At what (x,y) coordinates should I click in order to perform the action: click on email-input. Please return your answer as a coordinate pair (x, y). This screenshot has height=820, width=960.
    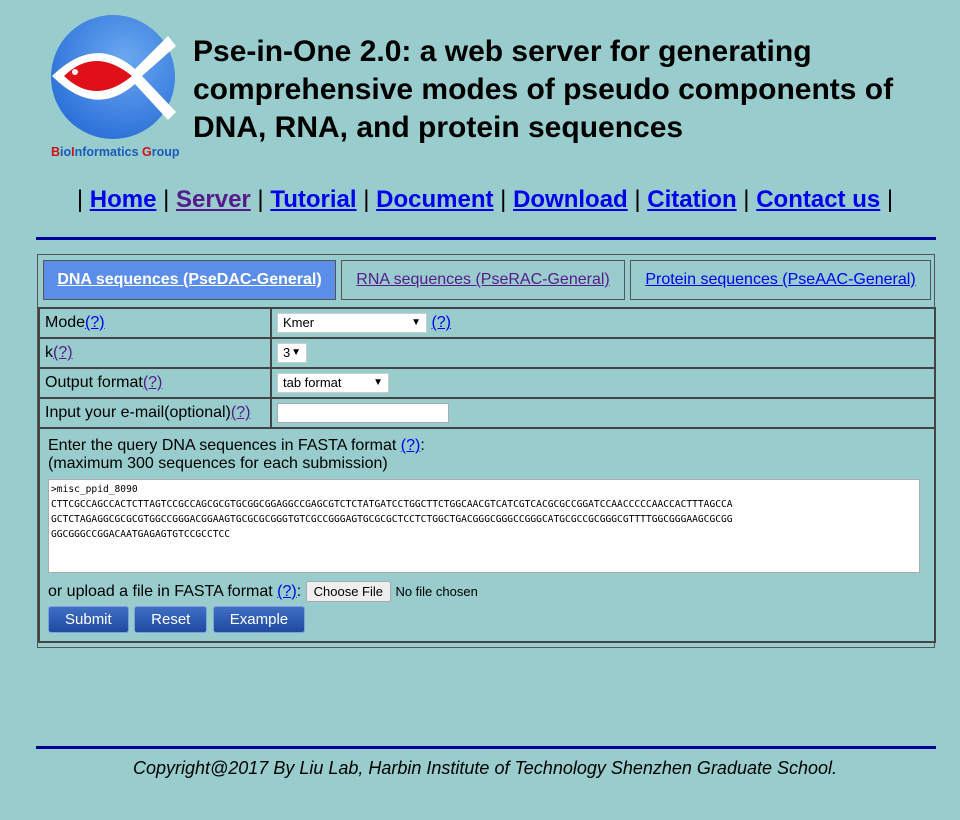
    Looking at the image, I should click on (363, 413).